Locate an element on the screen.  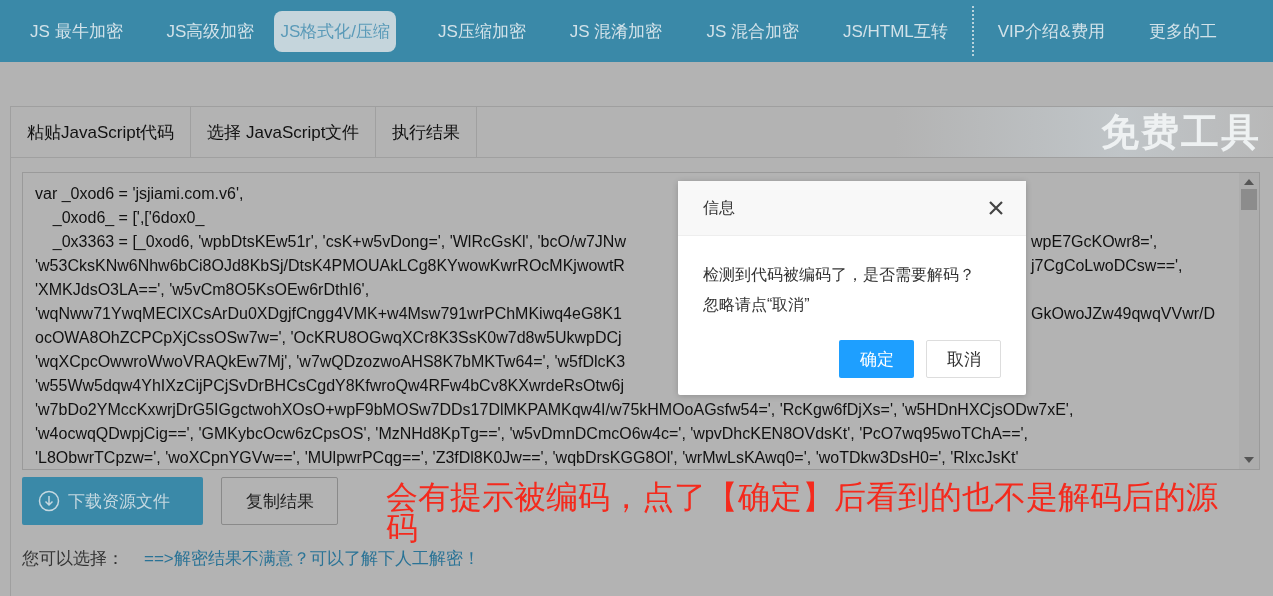
tab: 粘贴JavaScript代码 is located at coordinates (101, 132).